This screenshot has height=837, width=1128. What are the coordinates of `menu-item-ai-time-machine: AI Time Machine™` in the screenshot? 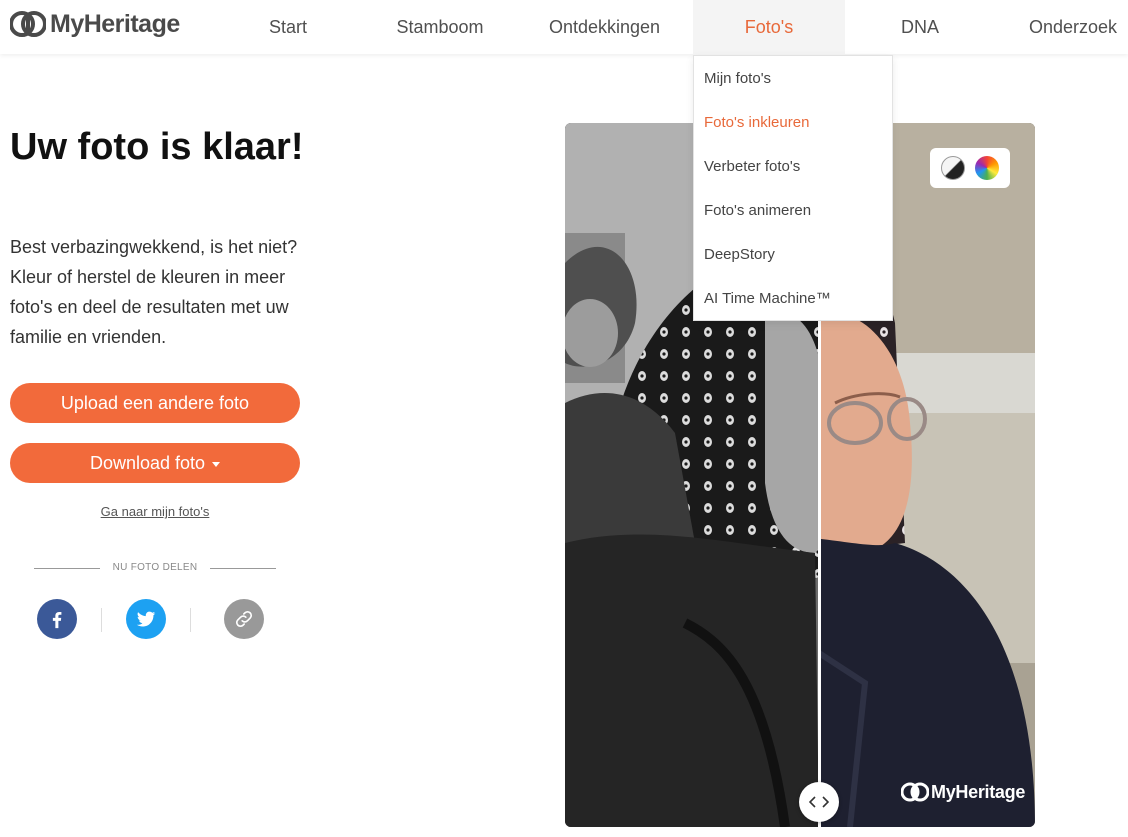 It's located at (767, 298).